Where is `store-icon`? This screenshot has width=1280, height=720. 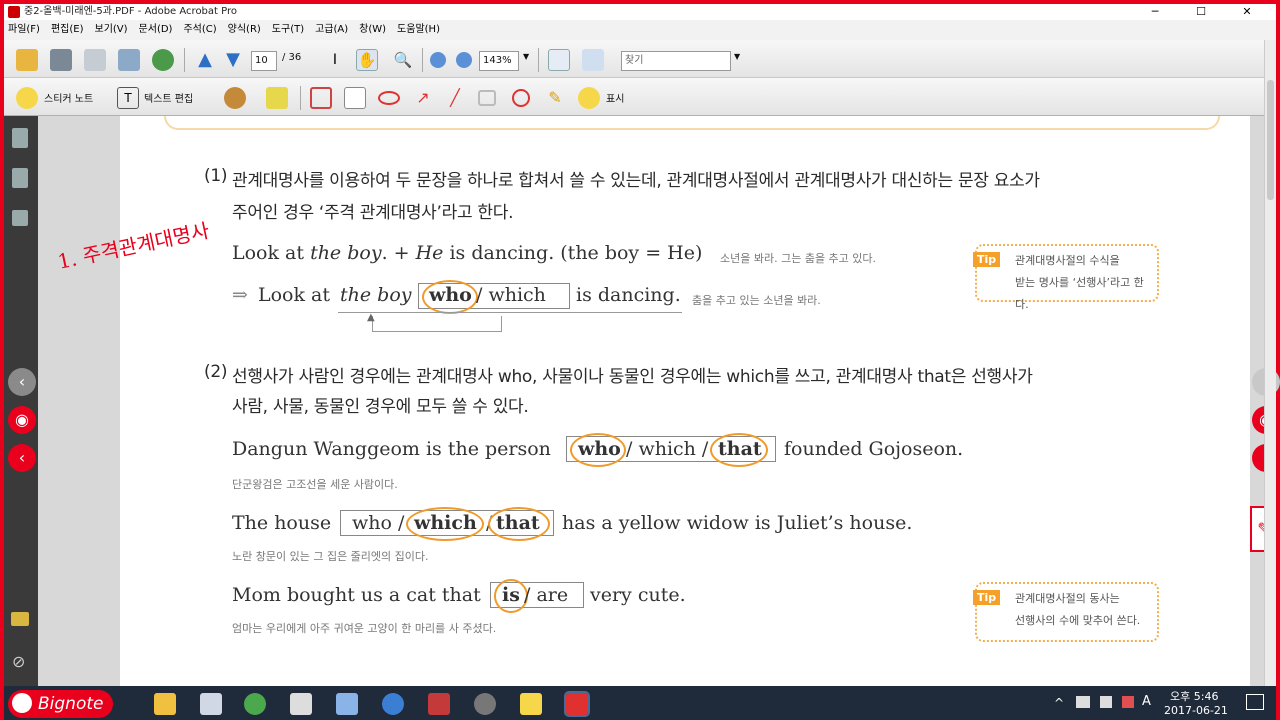
store-icon is located at coordinates (211, 704).